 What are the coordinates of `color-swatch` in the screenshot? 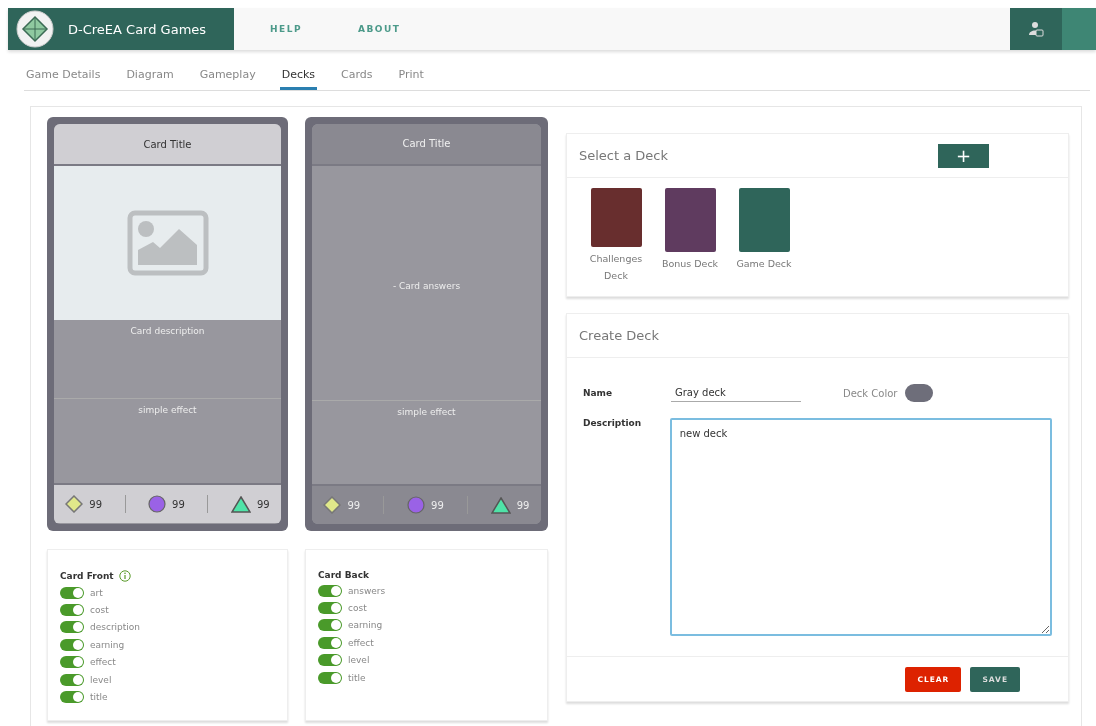 It's located at (919, 393).